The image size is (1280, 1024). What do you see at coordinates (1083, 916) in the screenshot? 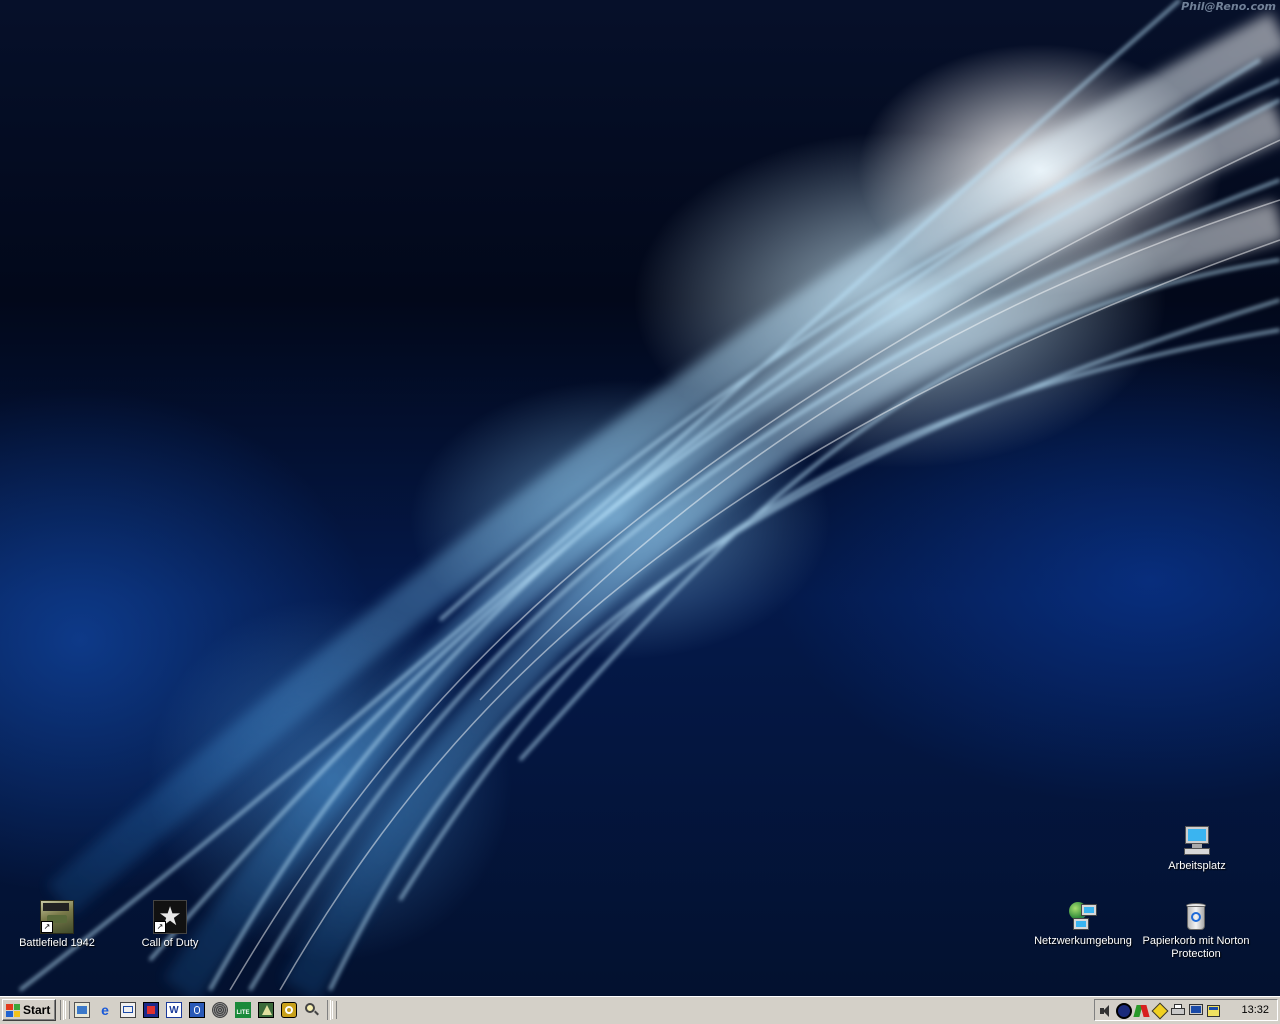
I see `network-places-icon` at bounding box center [1083, 916].